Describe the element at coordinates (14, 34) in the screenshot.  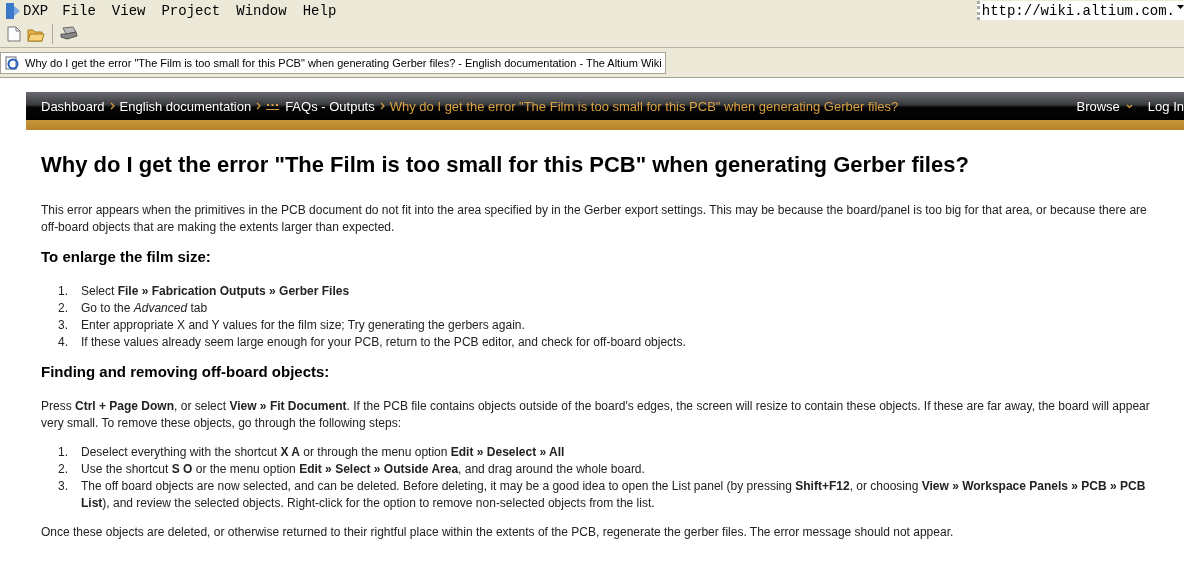
I see `new-document-icon` at that location.